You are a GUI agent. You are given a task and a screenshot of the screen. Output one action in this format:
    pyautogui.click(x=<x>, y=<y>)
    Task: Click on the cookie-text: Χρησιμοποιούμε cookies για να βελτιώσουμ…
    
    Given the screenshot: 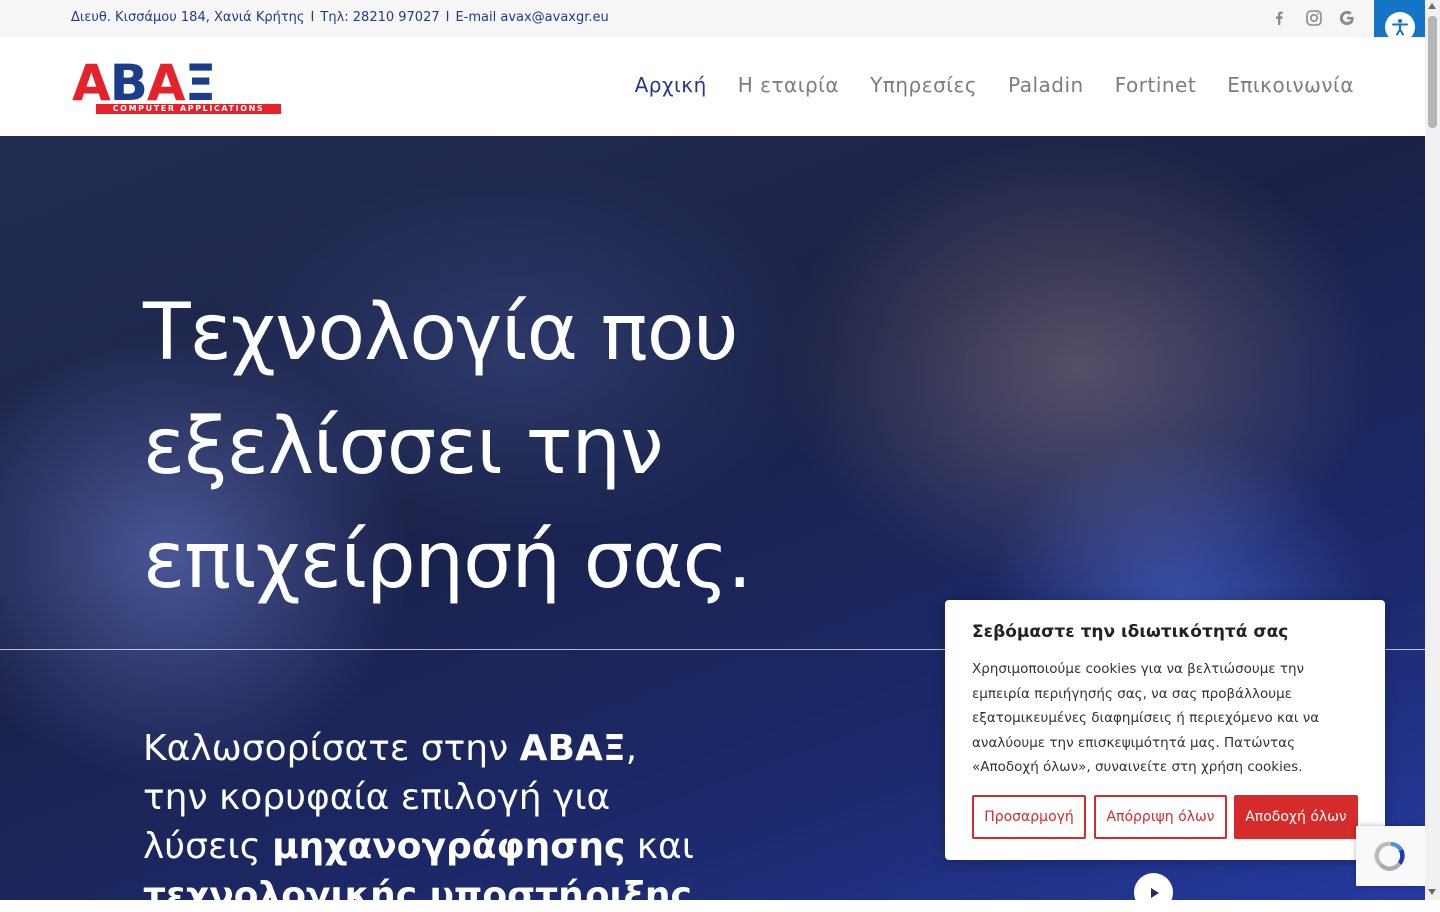 What is the action you would take?
    pyautogui.click(x=1146, y=718)
    